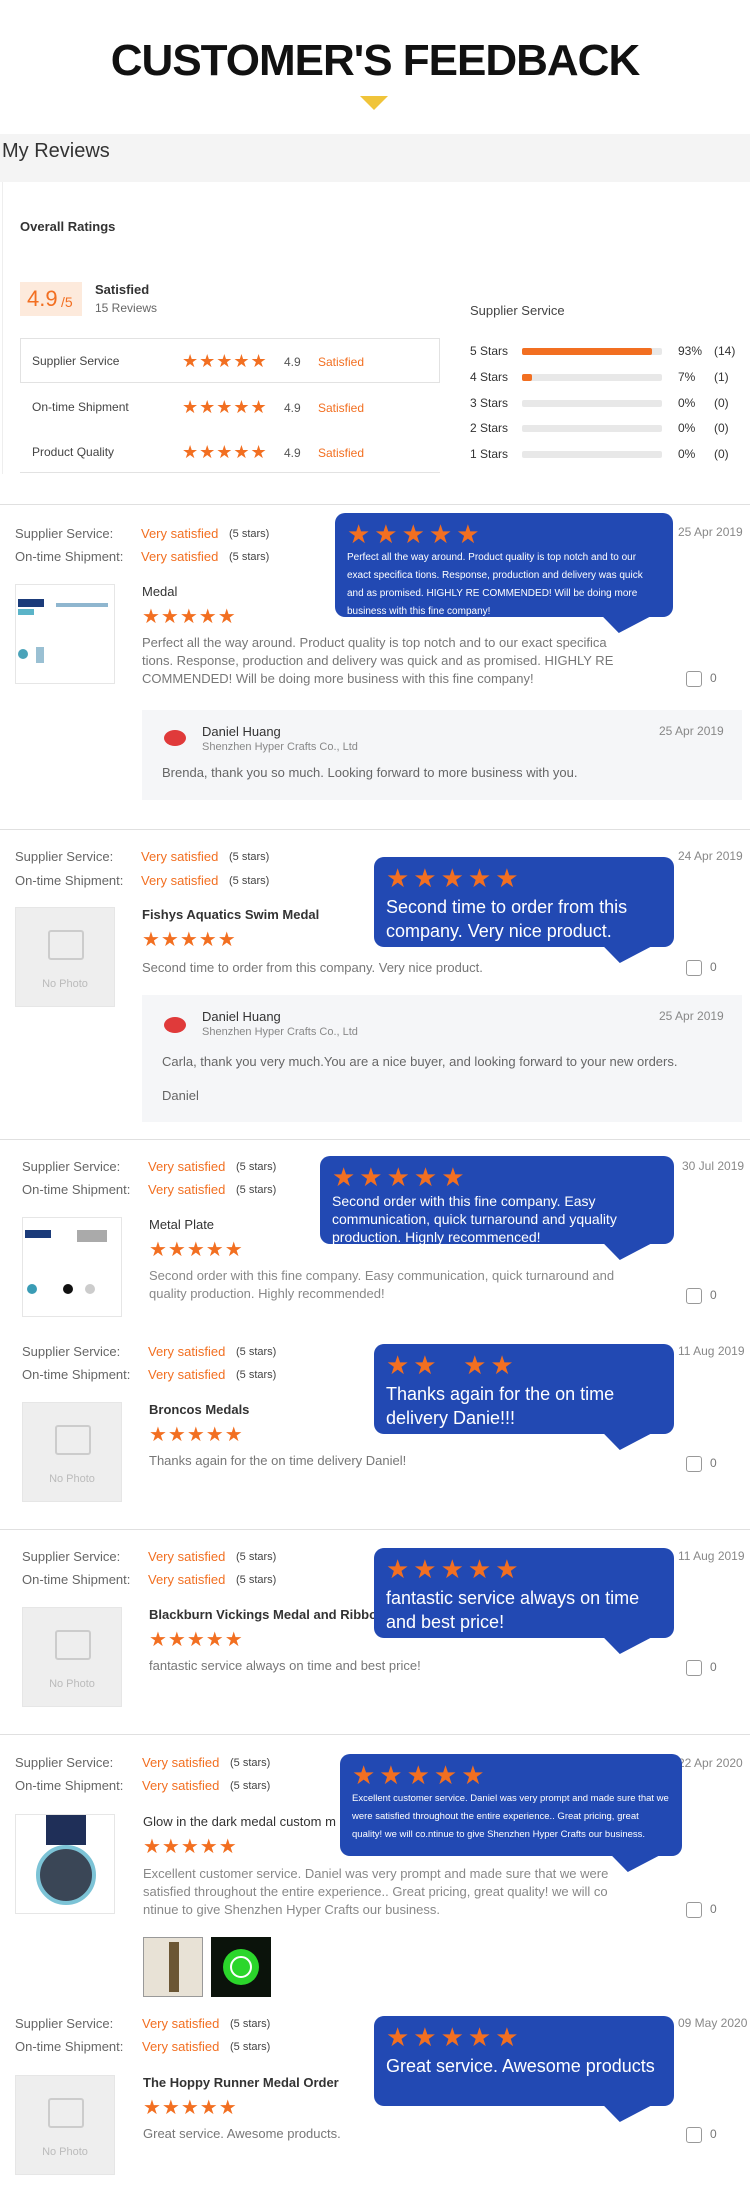 The height and width of the screenshot is (2212, 750). I want to click on review-date: 09 May 2020, so click(713, 2023).